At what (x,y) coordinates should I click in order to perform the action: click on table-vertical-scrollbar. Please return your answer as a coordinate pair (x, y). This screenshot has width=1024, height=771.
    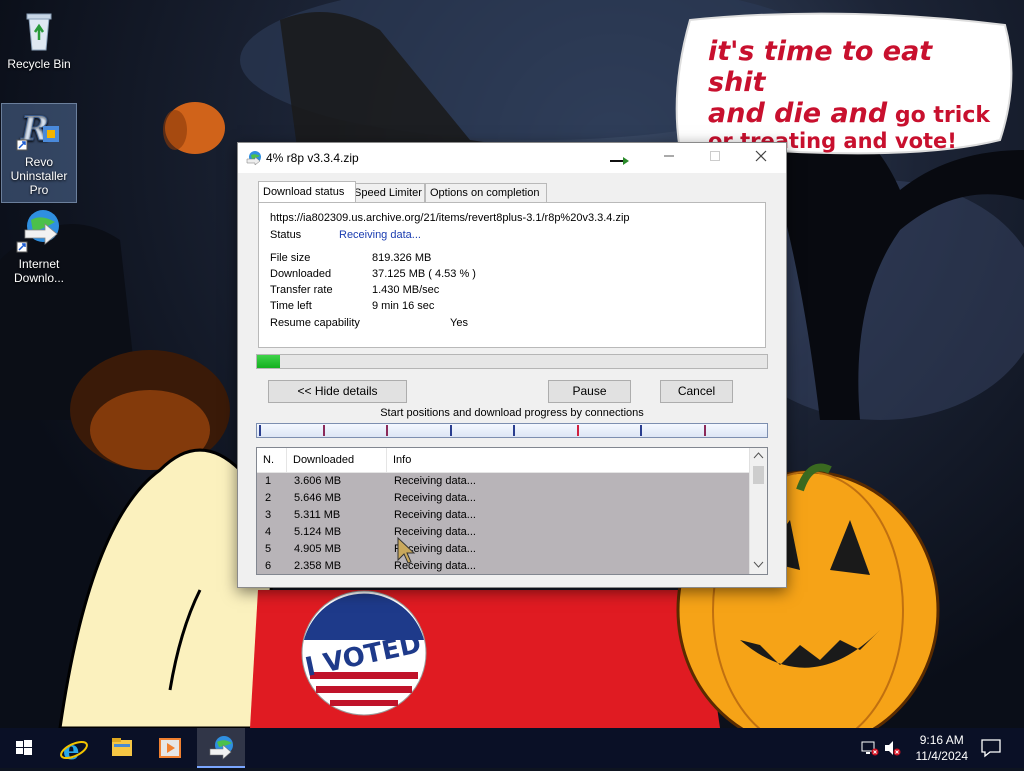
    Looking at the image, I should click on (758, 511).